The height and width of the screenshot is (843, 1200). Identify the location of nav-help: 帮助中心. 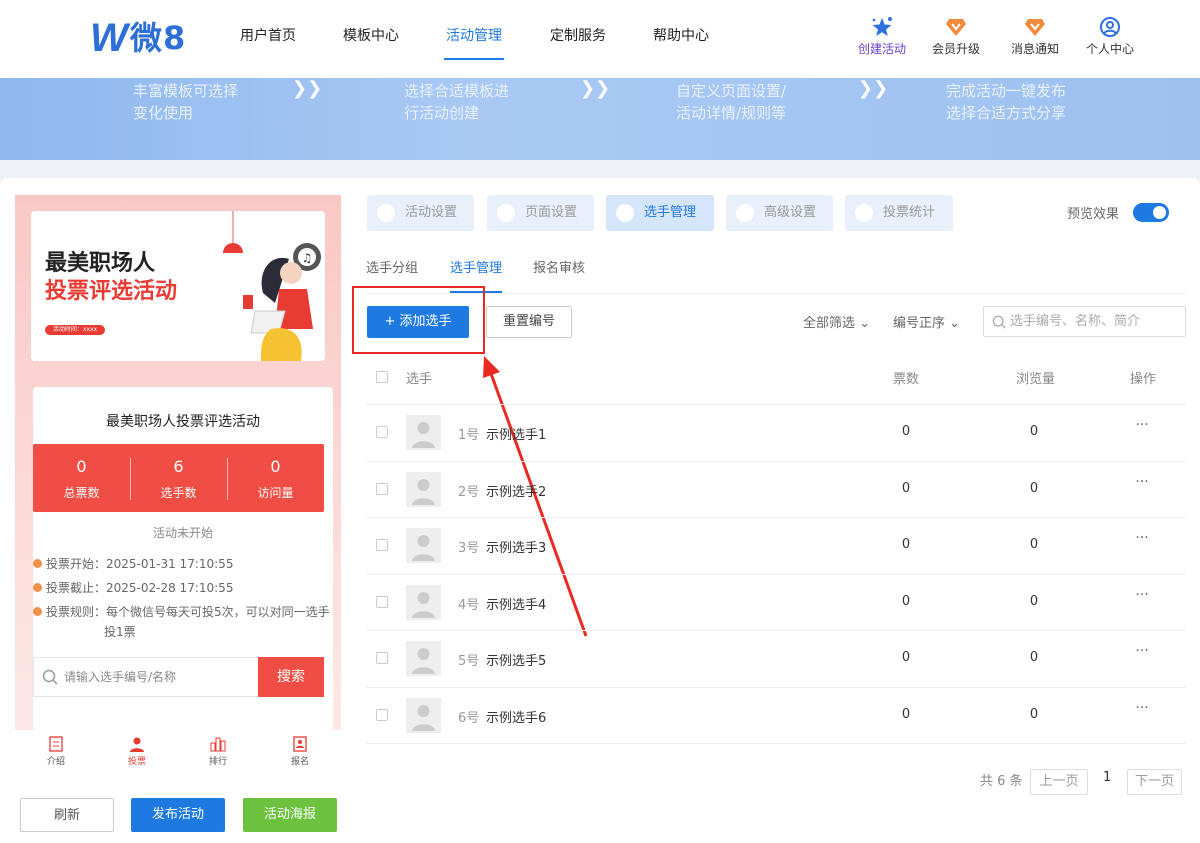
(681, 39).